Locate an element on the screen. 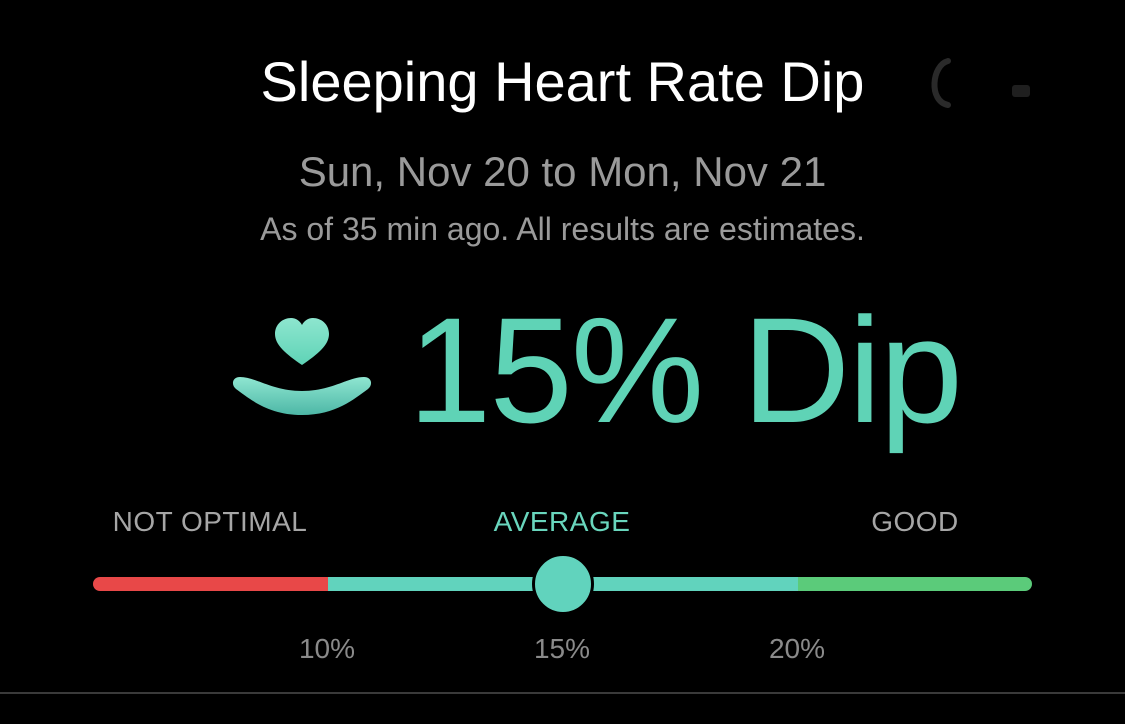  range-label-not-optimal: NOT OPTIMAL is located at coordinates (210, 521).